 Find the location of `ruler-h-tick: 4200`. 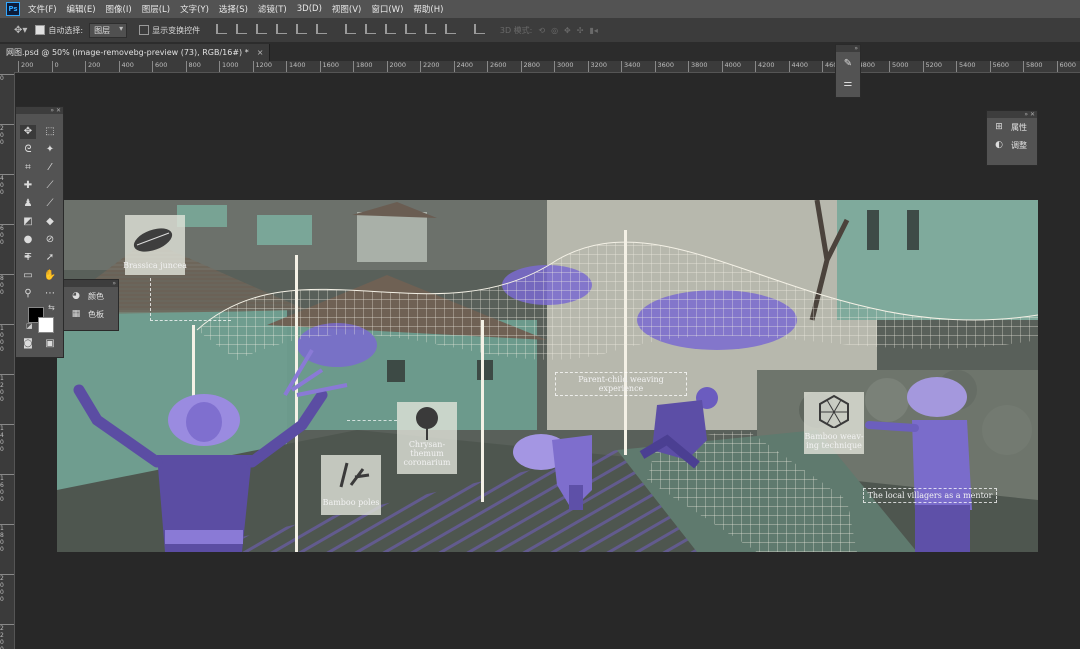

ruler-h-tick: 4200 is located at coordinates (765, 66).